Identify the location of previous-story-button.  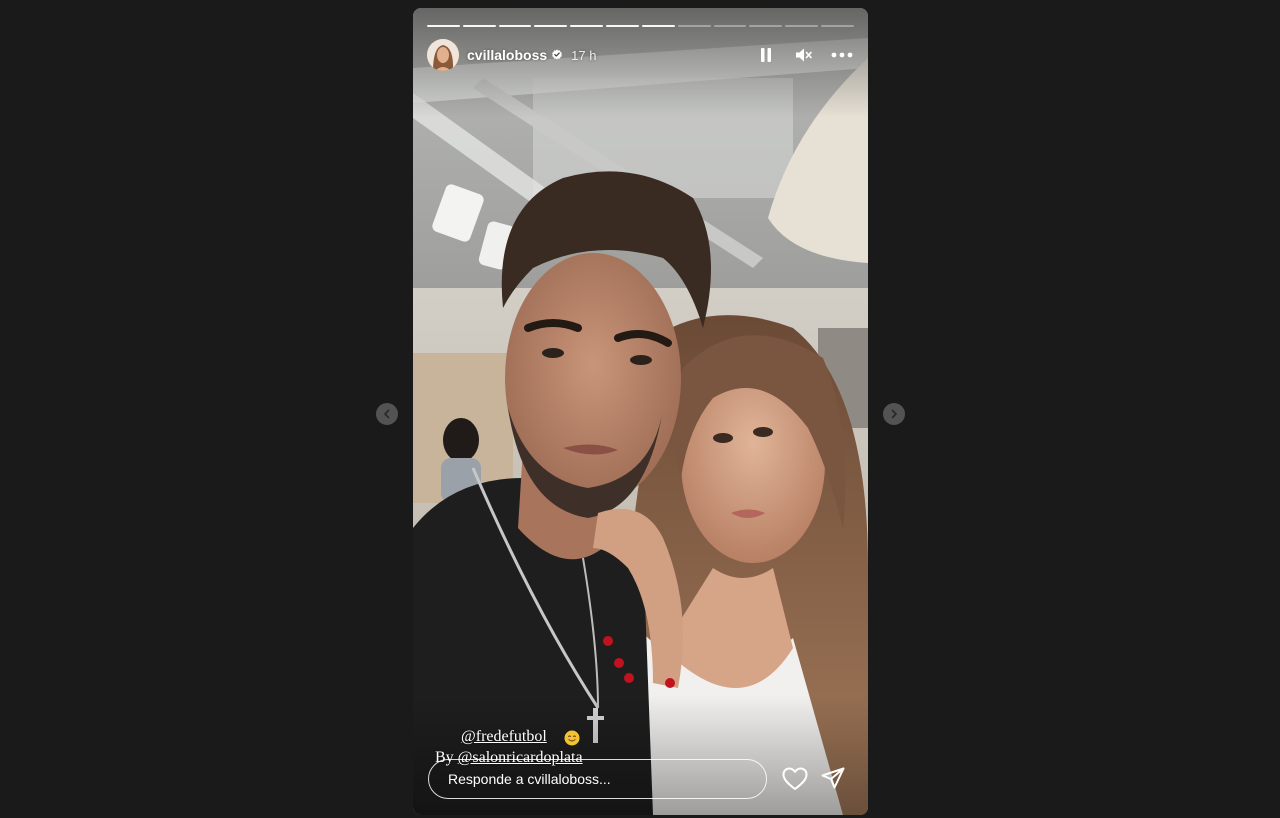
(387, 414).